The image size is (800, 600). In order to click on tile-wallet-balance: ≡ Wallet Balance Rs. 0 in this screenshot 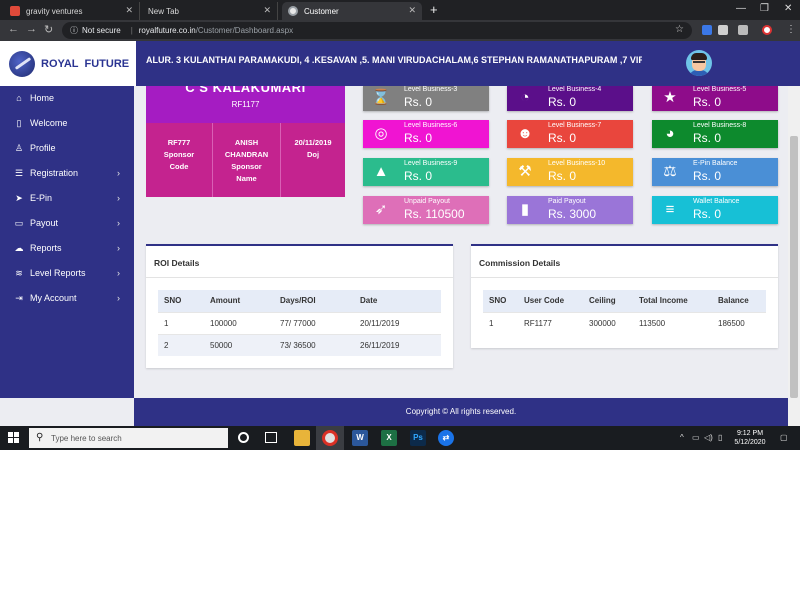, I will do `click(715, 210)`.